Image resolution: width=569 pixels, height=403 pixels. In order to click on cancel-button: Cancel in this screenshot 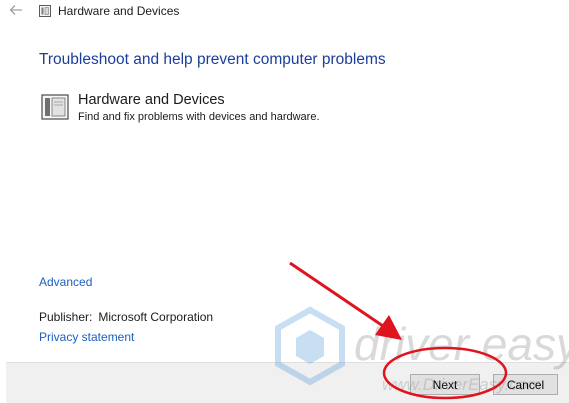, I will do `click(525, 384)`.